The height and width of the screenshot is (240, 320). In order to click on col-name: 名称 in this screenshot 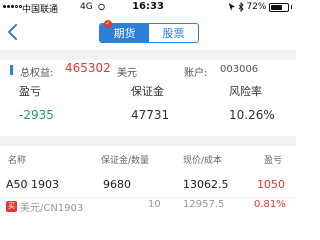, I will do `click(17, 161)`.